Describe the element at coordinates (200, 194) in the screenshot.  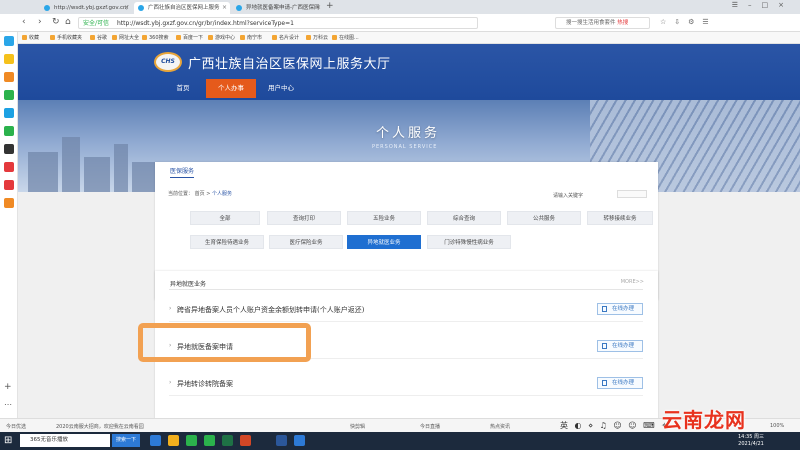
I see `breadcrumb-home: 首页` at that location.